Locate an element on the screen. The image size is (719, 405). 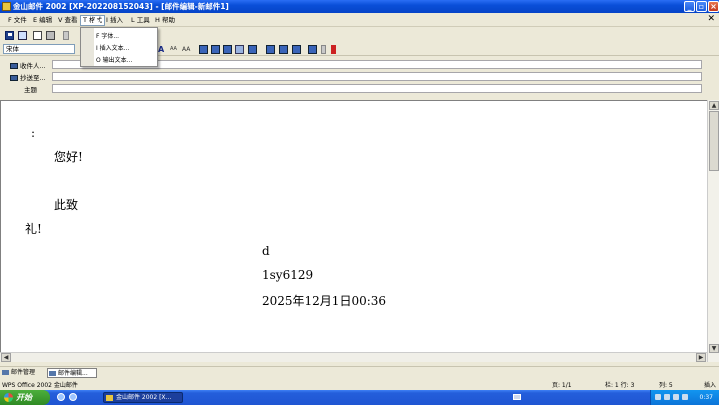
tab-mail-manage: 邮件管理 is located at coordinates (19, 373).